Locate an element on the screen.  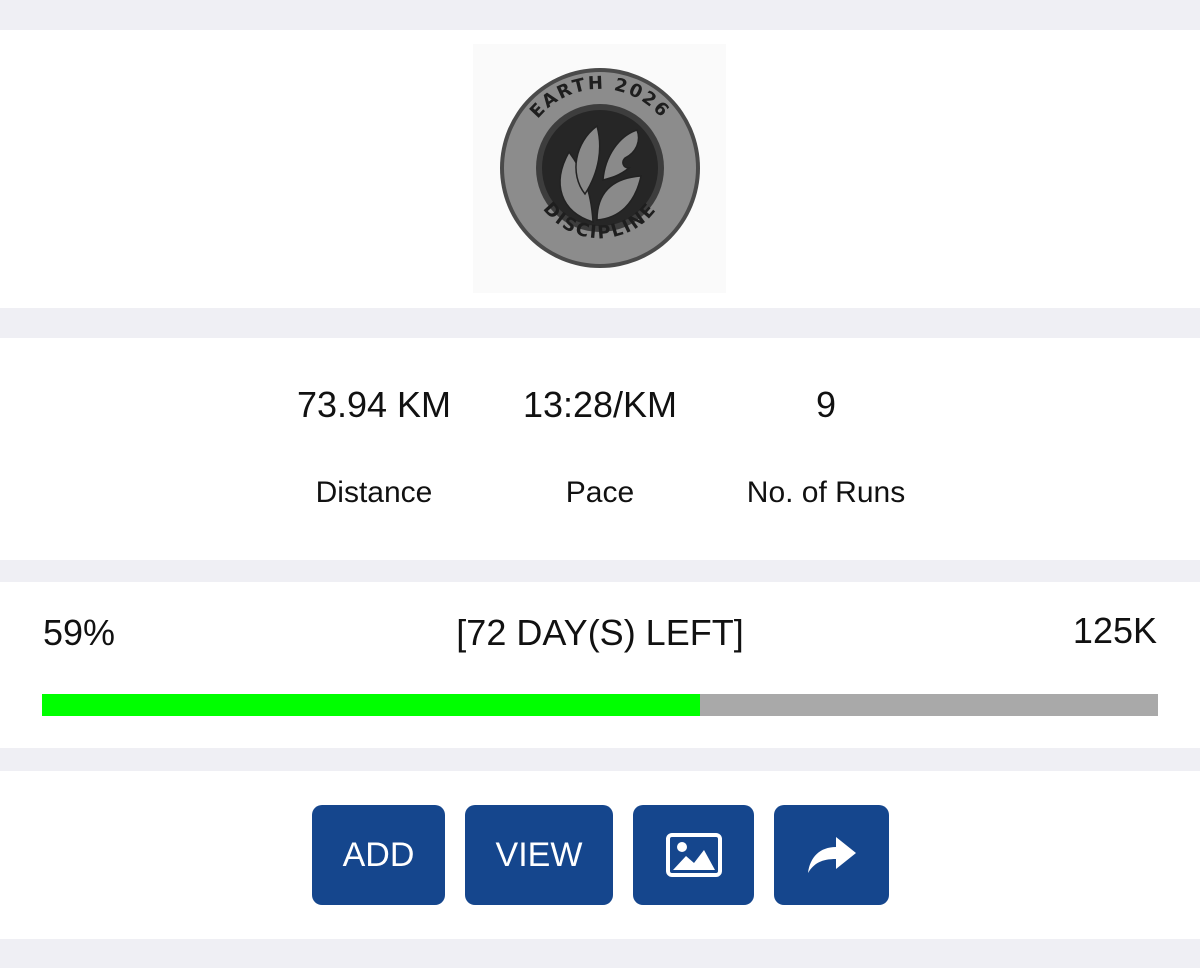
add-button: ADD is located at coordinates (378, 855).